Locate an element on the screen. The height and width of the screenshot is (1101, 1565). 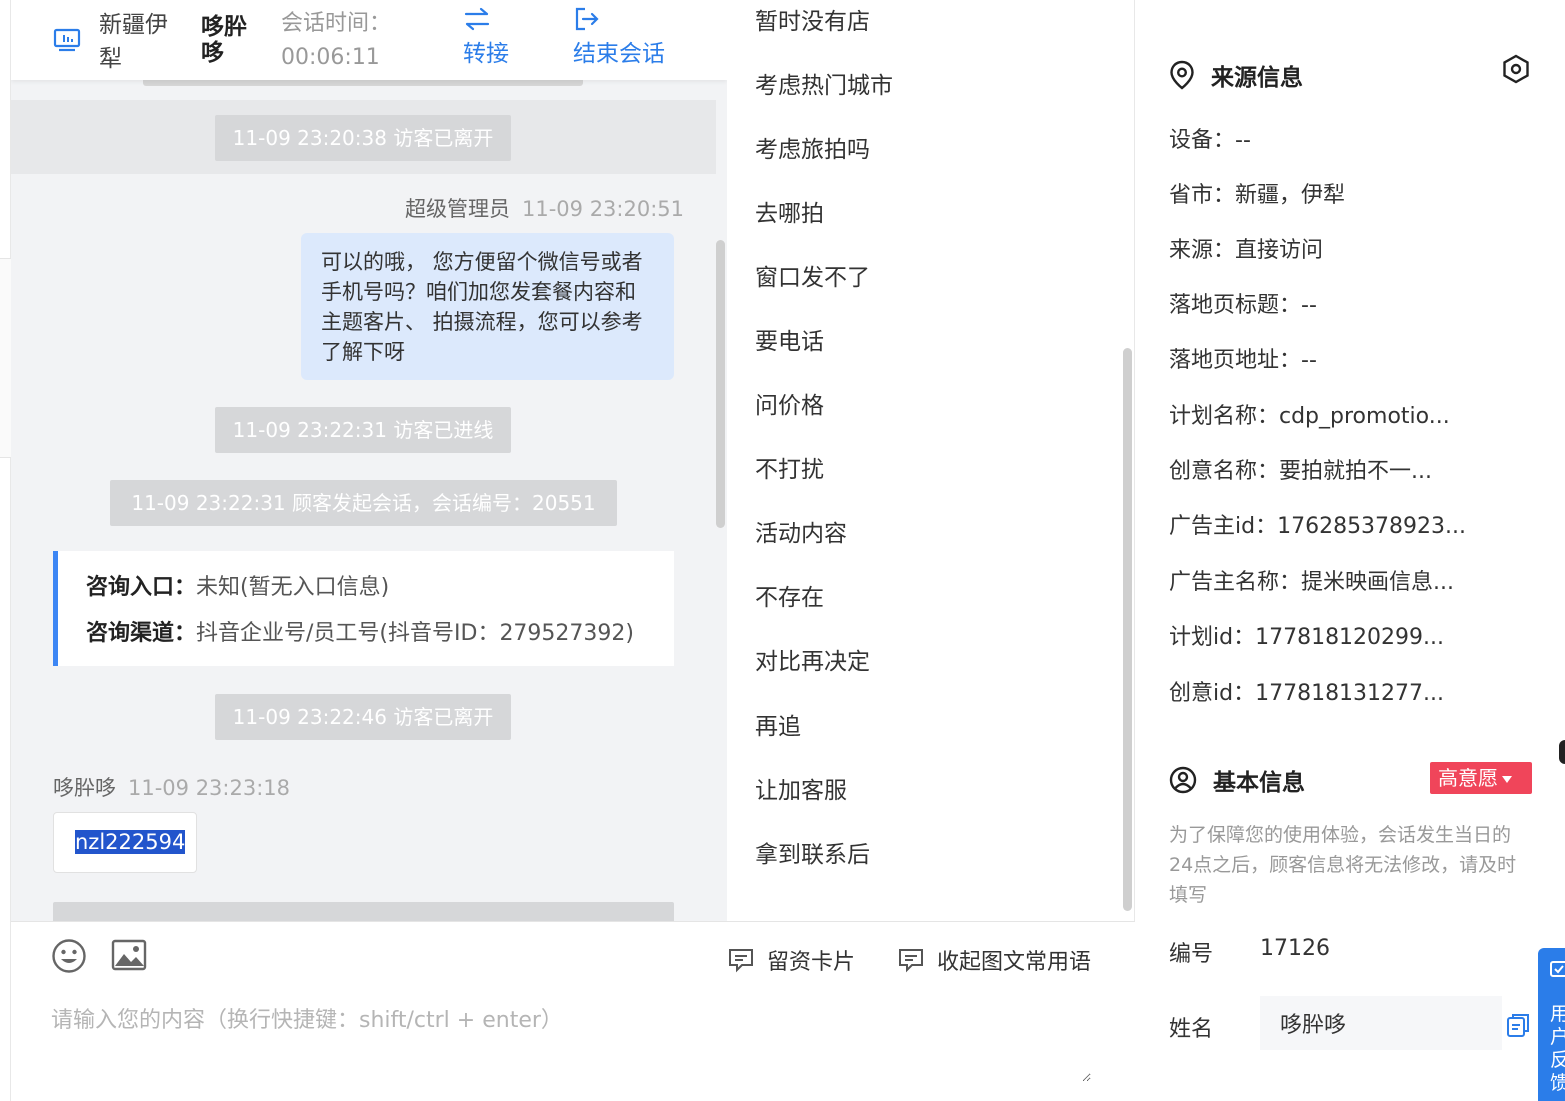
chat-header: 新疆伊犁 哆肸哆 会话时间： 00:06:11 转接 结束会话 is located at coordinates (369, 40).